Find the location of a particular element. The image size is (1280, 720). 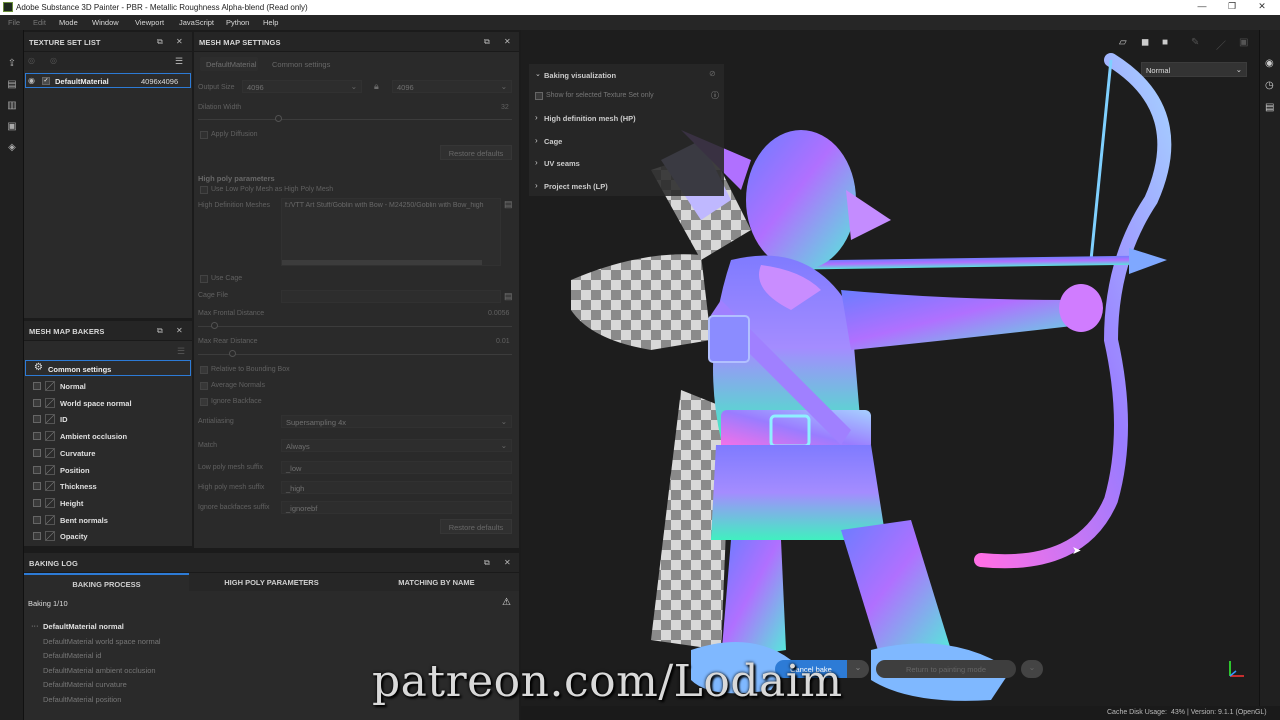

bake-icon: ▤ is located at coordinates (12, 86).